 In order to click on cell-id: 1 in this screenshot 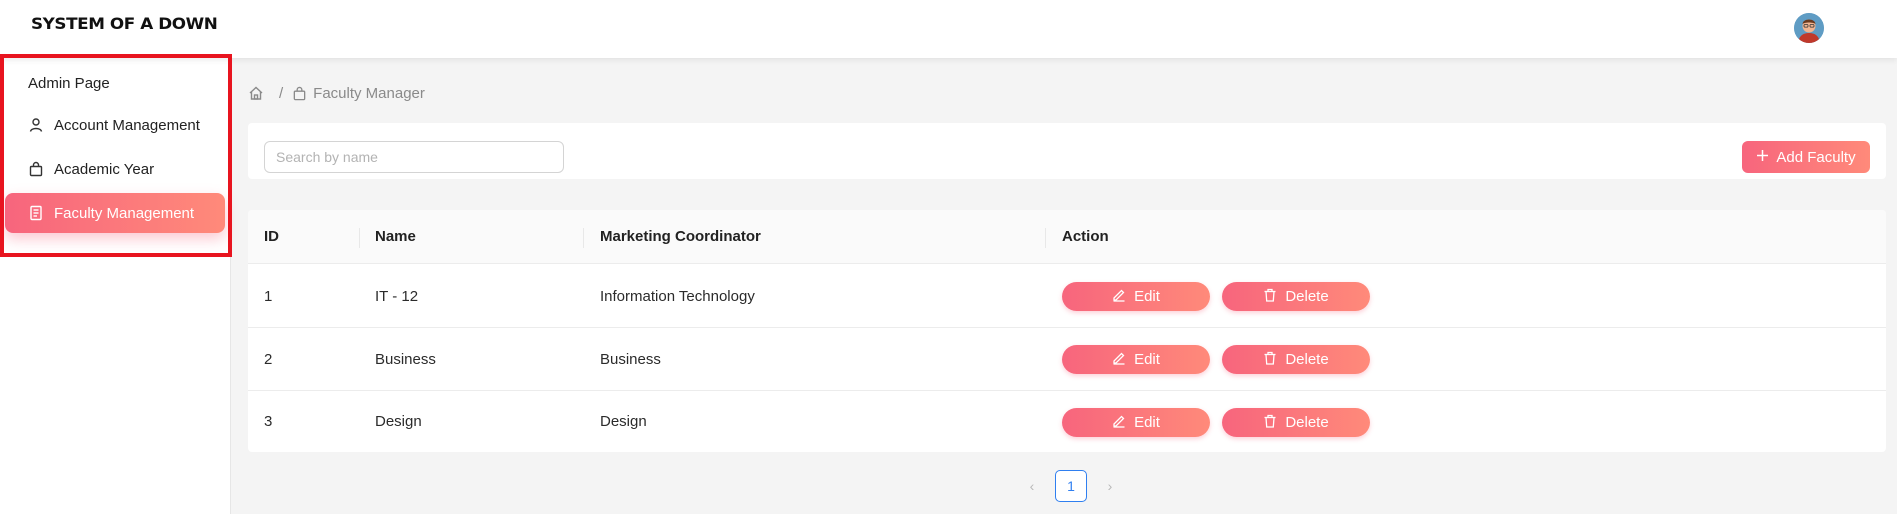, I will do `click(268, 296)`.